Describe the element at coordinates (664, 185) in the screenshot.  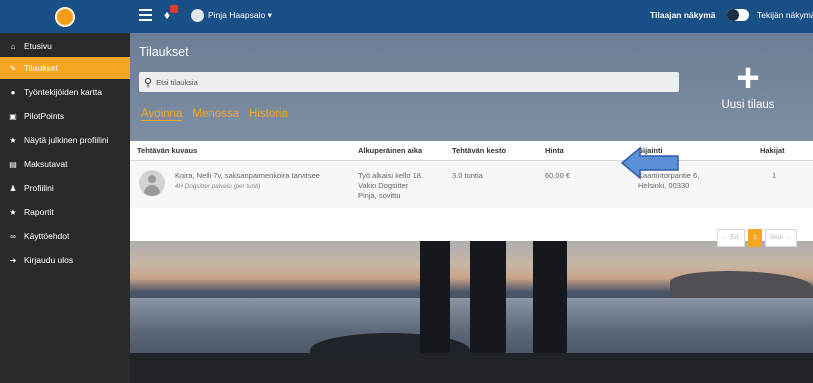
I see `location-line: Helsinki, 00330` at that location.